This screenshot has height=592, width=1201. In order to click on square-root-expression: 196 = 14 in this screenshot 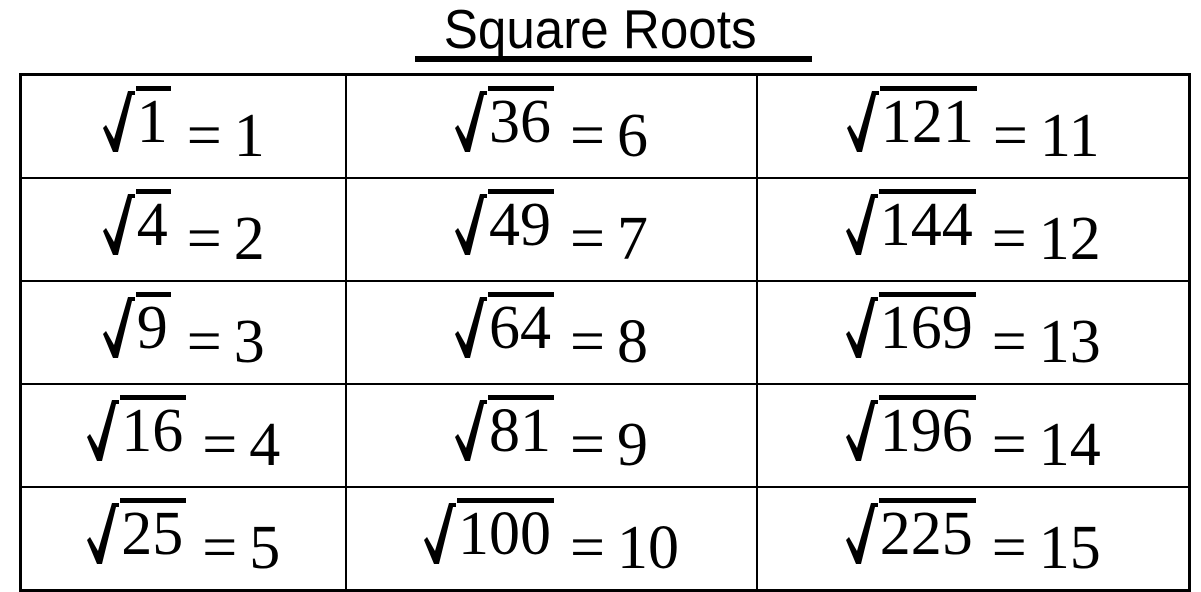, I will do `click(973, 435)`.